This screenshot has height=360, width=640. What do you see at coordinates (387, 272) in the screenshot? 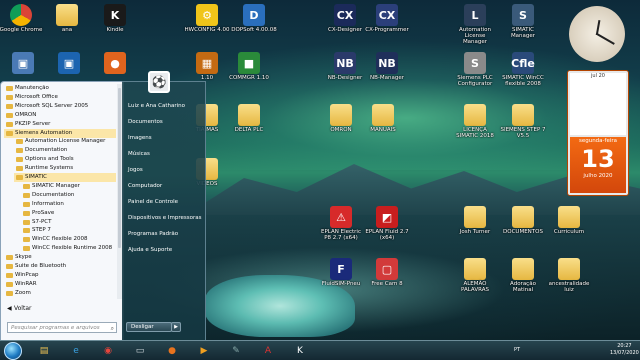
I see `desktop-icon-freecam: ▢ Free Cam 8` at bounding box center [387, 272].